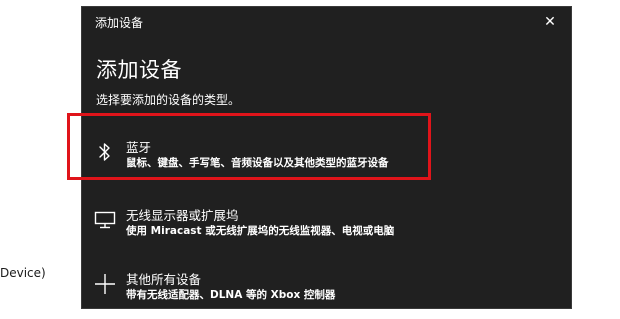 The width and height of the screenshot is (620, 319). What do you see at coordinates (168, 100) in the screenshot?
I see `page-subtitle: 选择要添加的设备的类型。` at bounding box center [168, 100].